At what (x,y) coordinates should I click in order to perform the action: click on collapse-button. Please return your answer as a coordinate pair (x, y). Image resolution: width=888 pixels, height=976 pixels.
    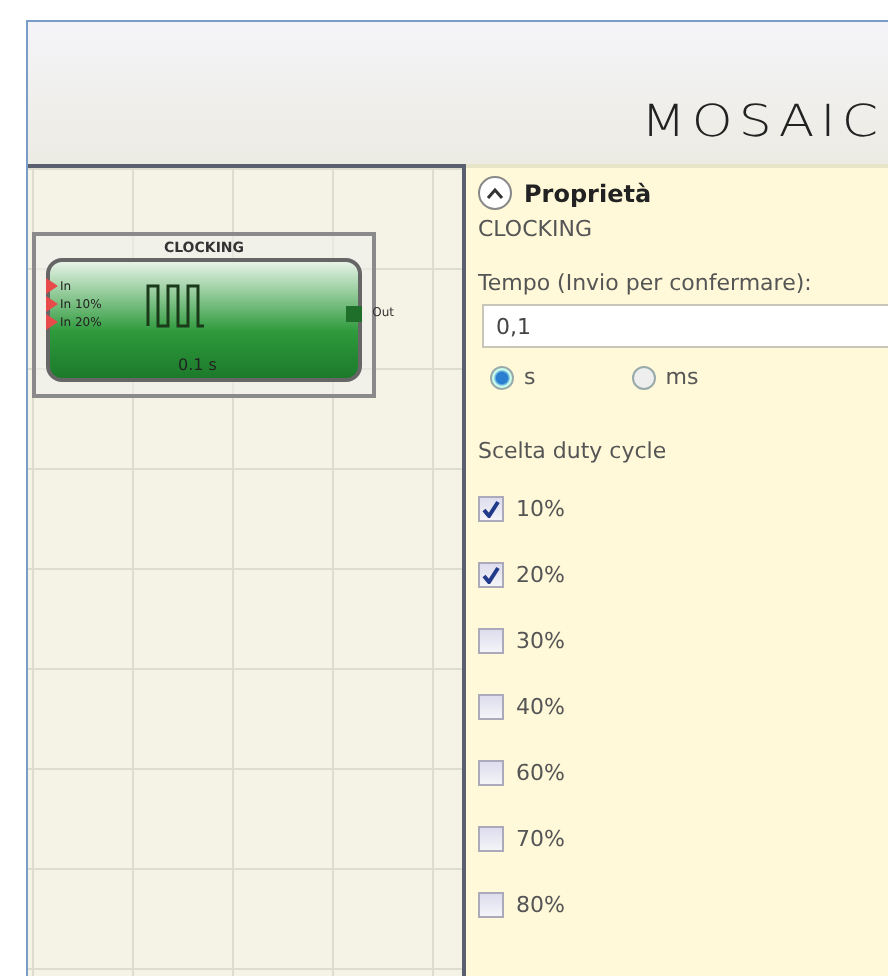
    Looking at the image, I should click on (495, 193).